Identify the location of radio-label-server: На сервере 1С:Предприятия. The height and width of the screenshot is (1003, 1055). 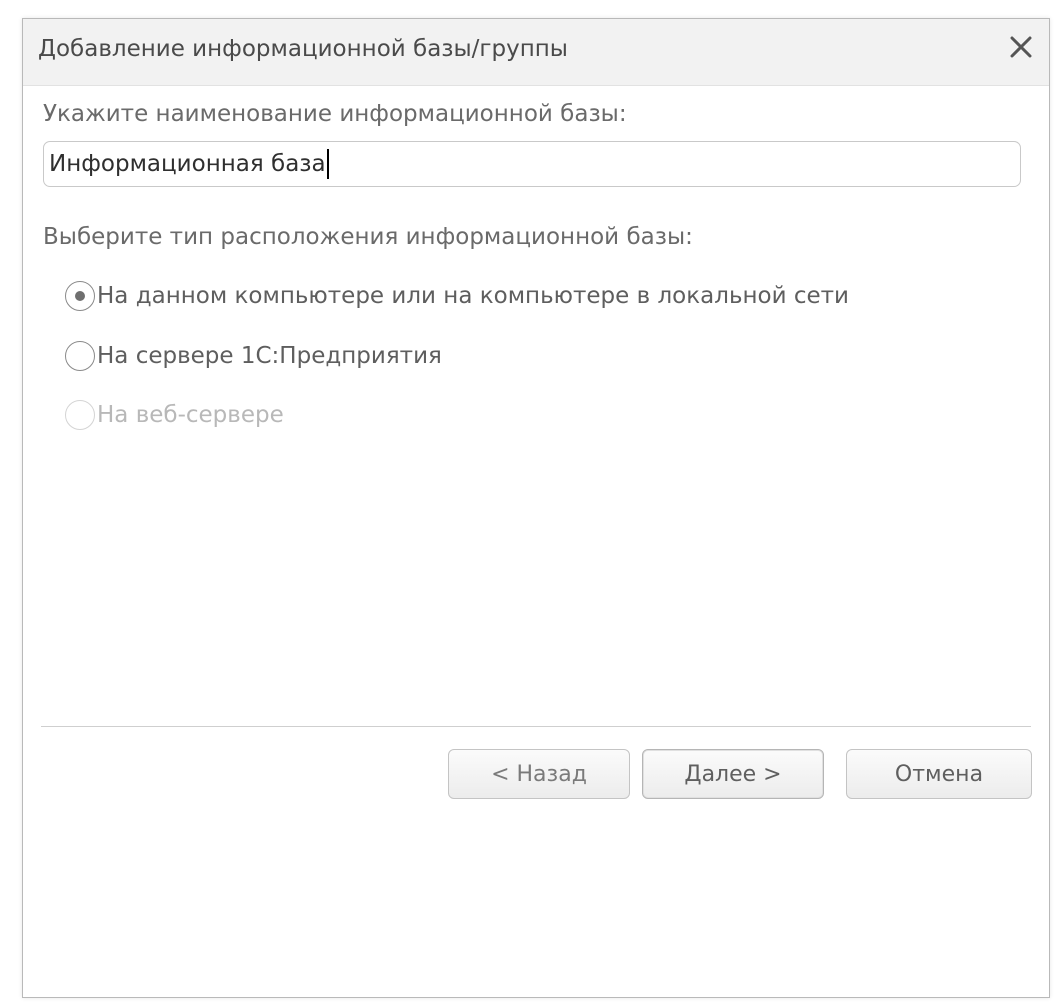
(269, 356).